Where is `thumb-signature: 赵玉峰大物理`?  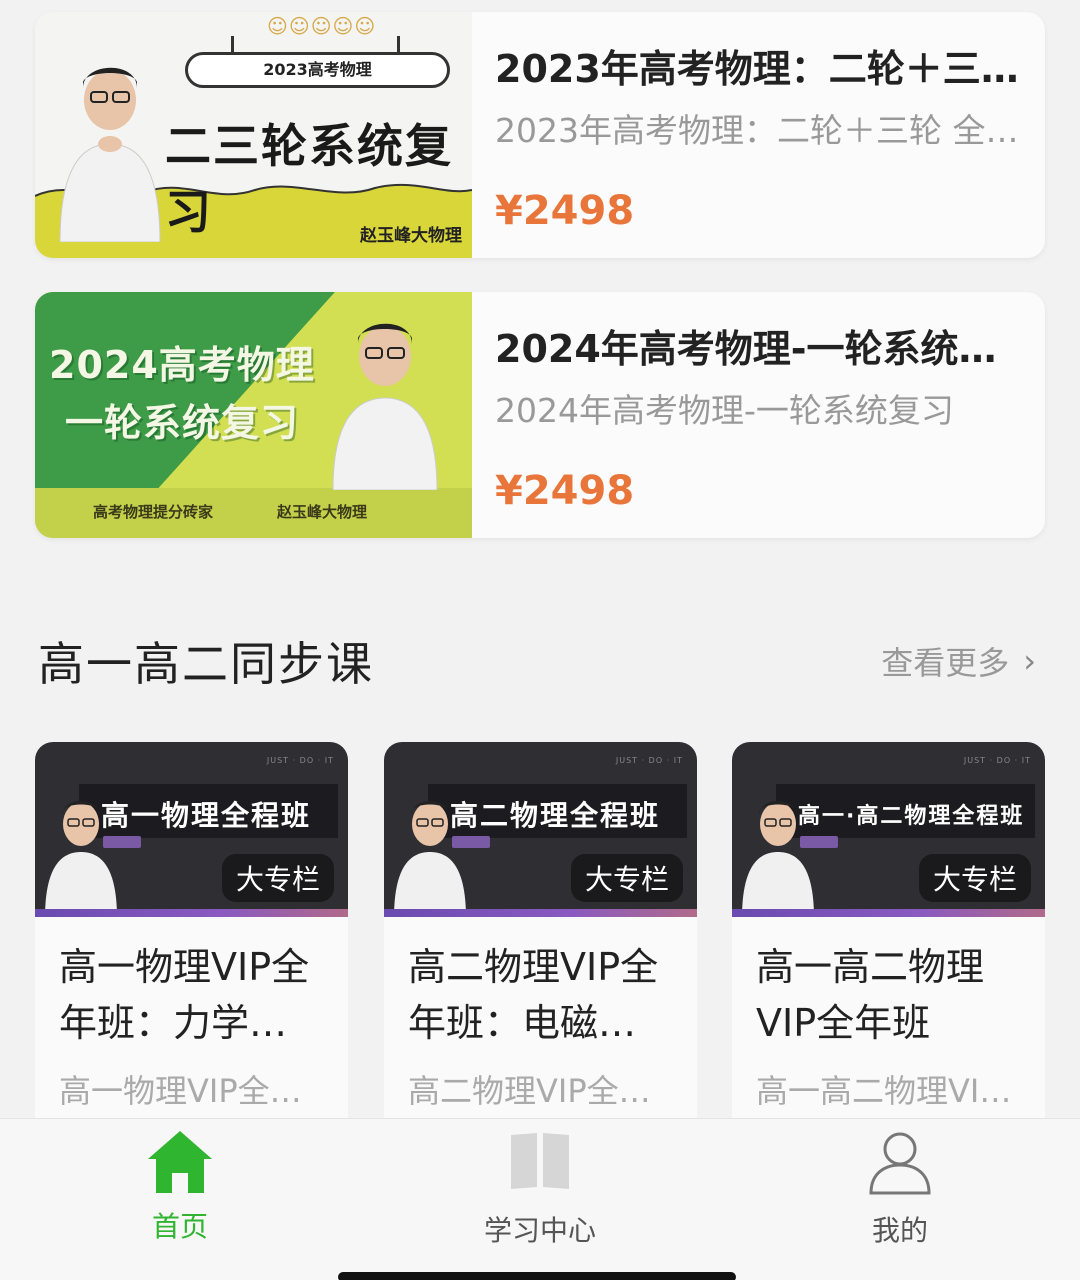 thumb-signature: 赵玉峰大物理 is located at coordinates (411, 236).